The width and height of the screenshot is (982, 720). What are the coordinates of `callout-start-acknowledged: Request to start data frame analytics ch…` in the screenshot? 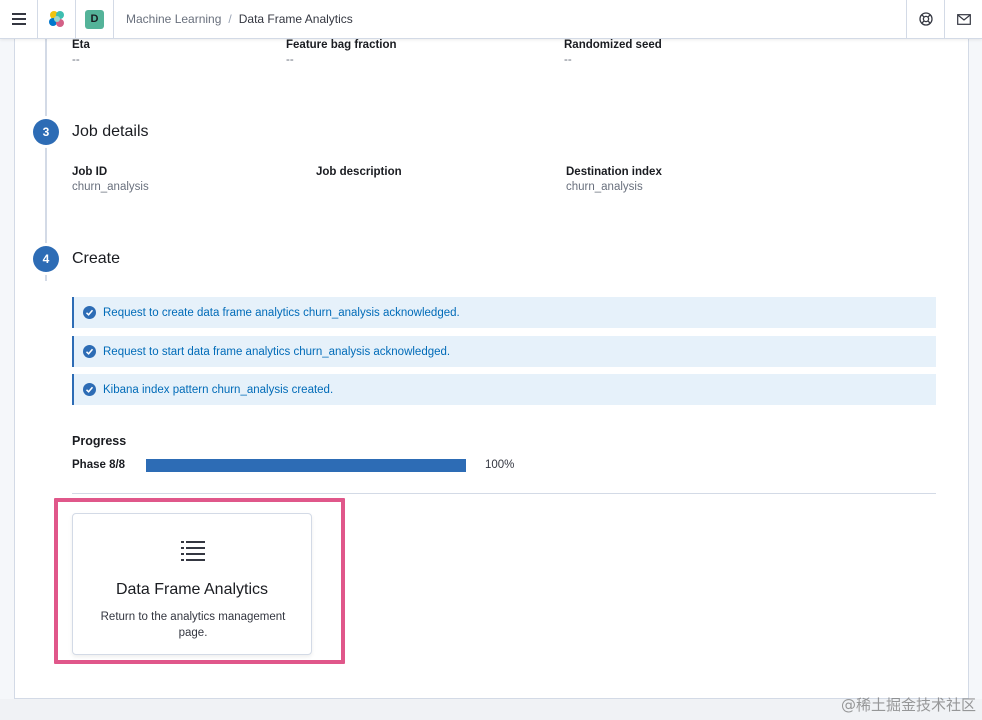 It's located at (504, 351).